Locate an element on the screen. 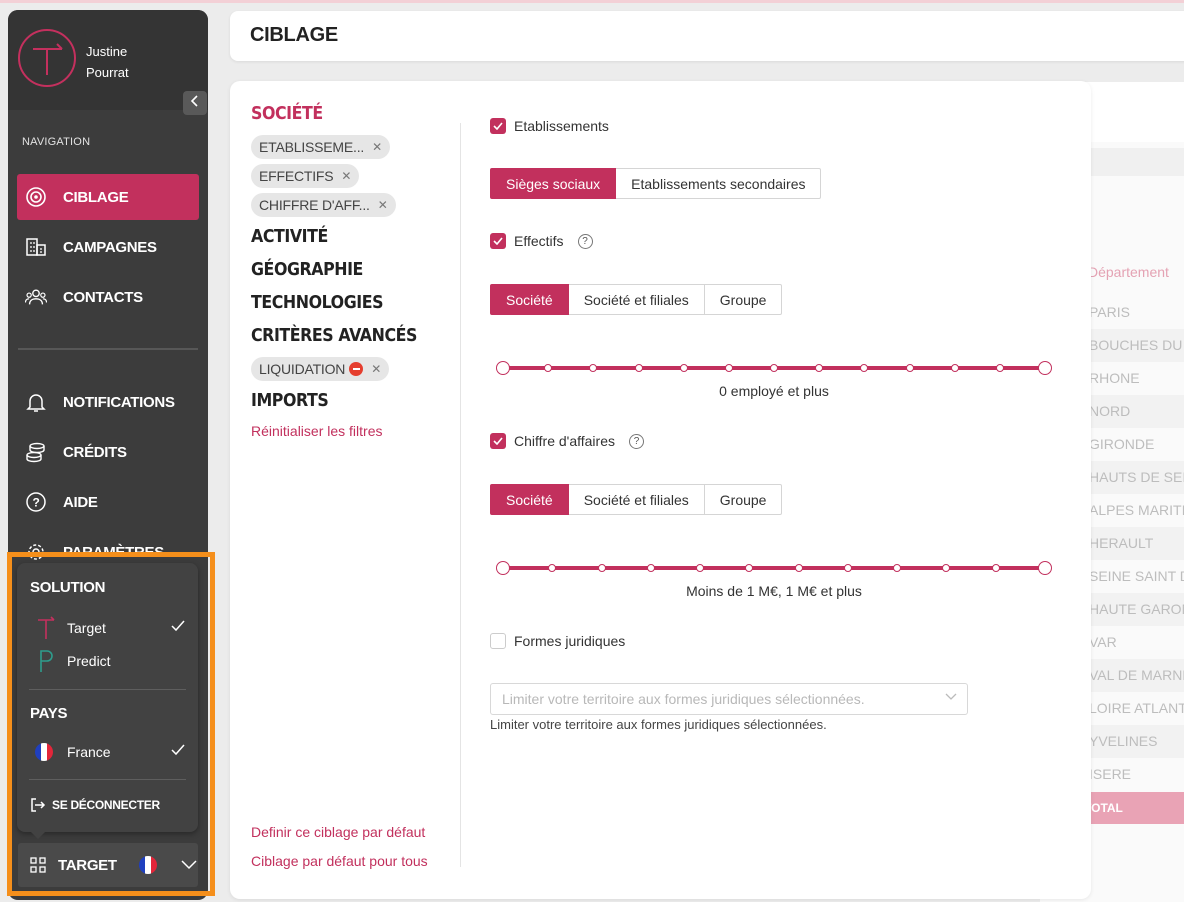 The width and height of the screenshot is (1184, 902). reset-filters-link: Réinitialiser les filtres is located at coordinates (316, 431).